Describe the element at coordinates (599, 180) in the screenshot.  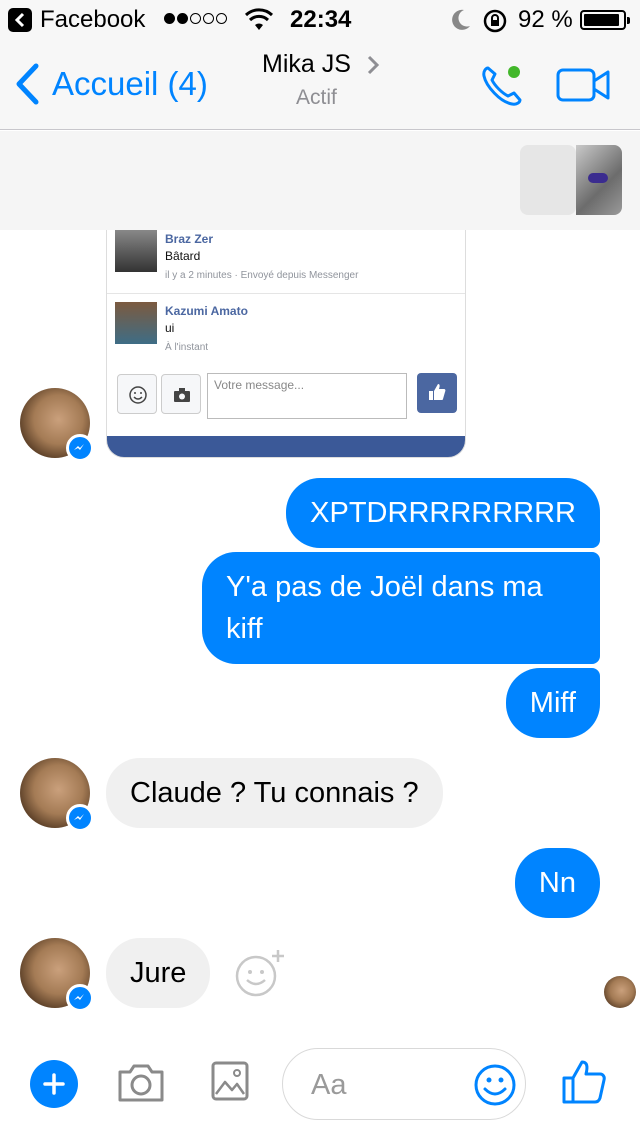
I see `media-thumbnail-photo` at that location.